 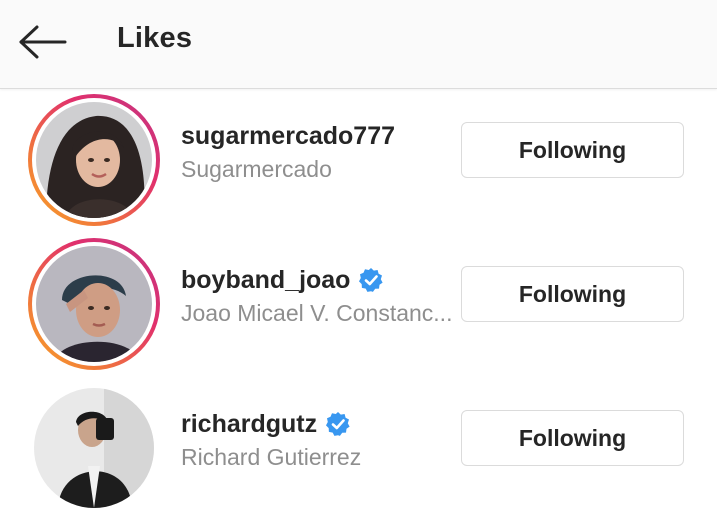 What do you see at coordinates (256, 169) in the screenshot?
I see `full-name: Sugarmercado` at bounding box center [256, 169].